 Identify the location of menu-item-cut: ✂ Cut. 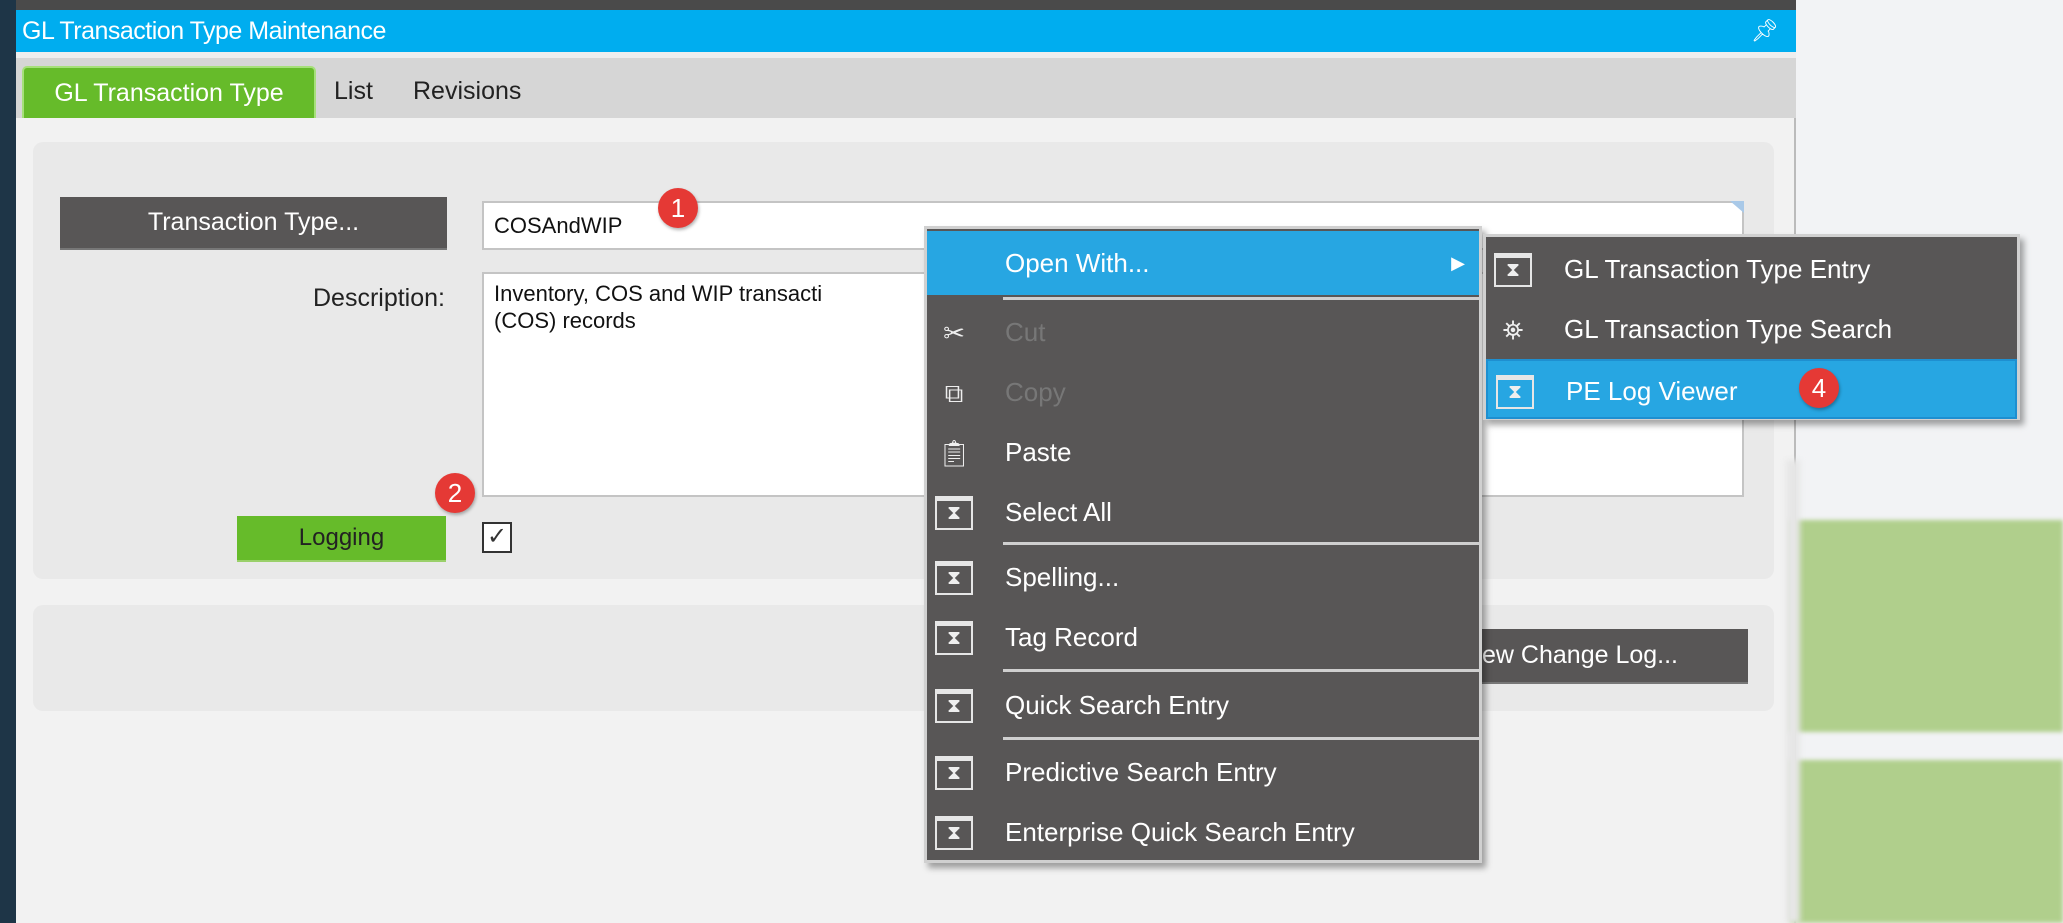
(1203, 332).